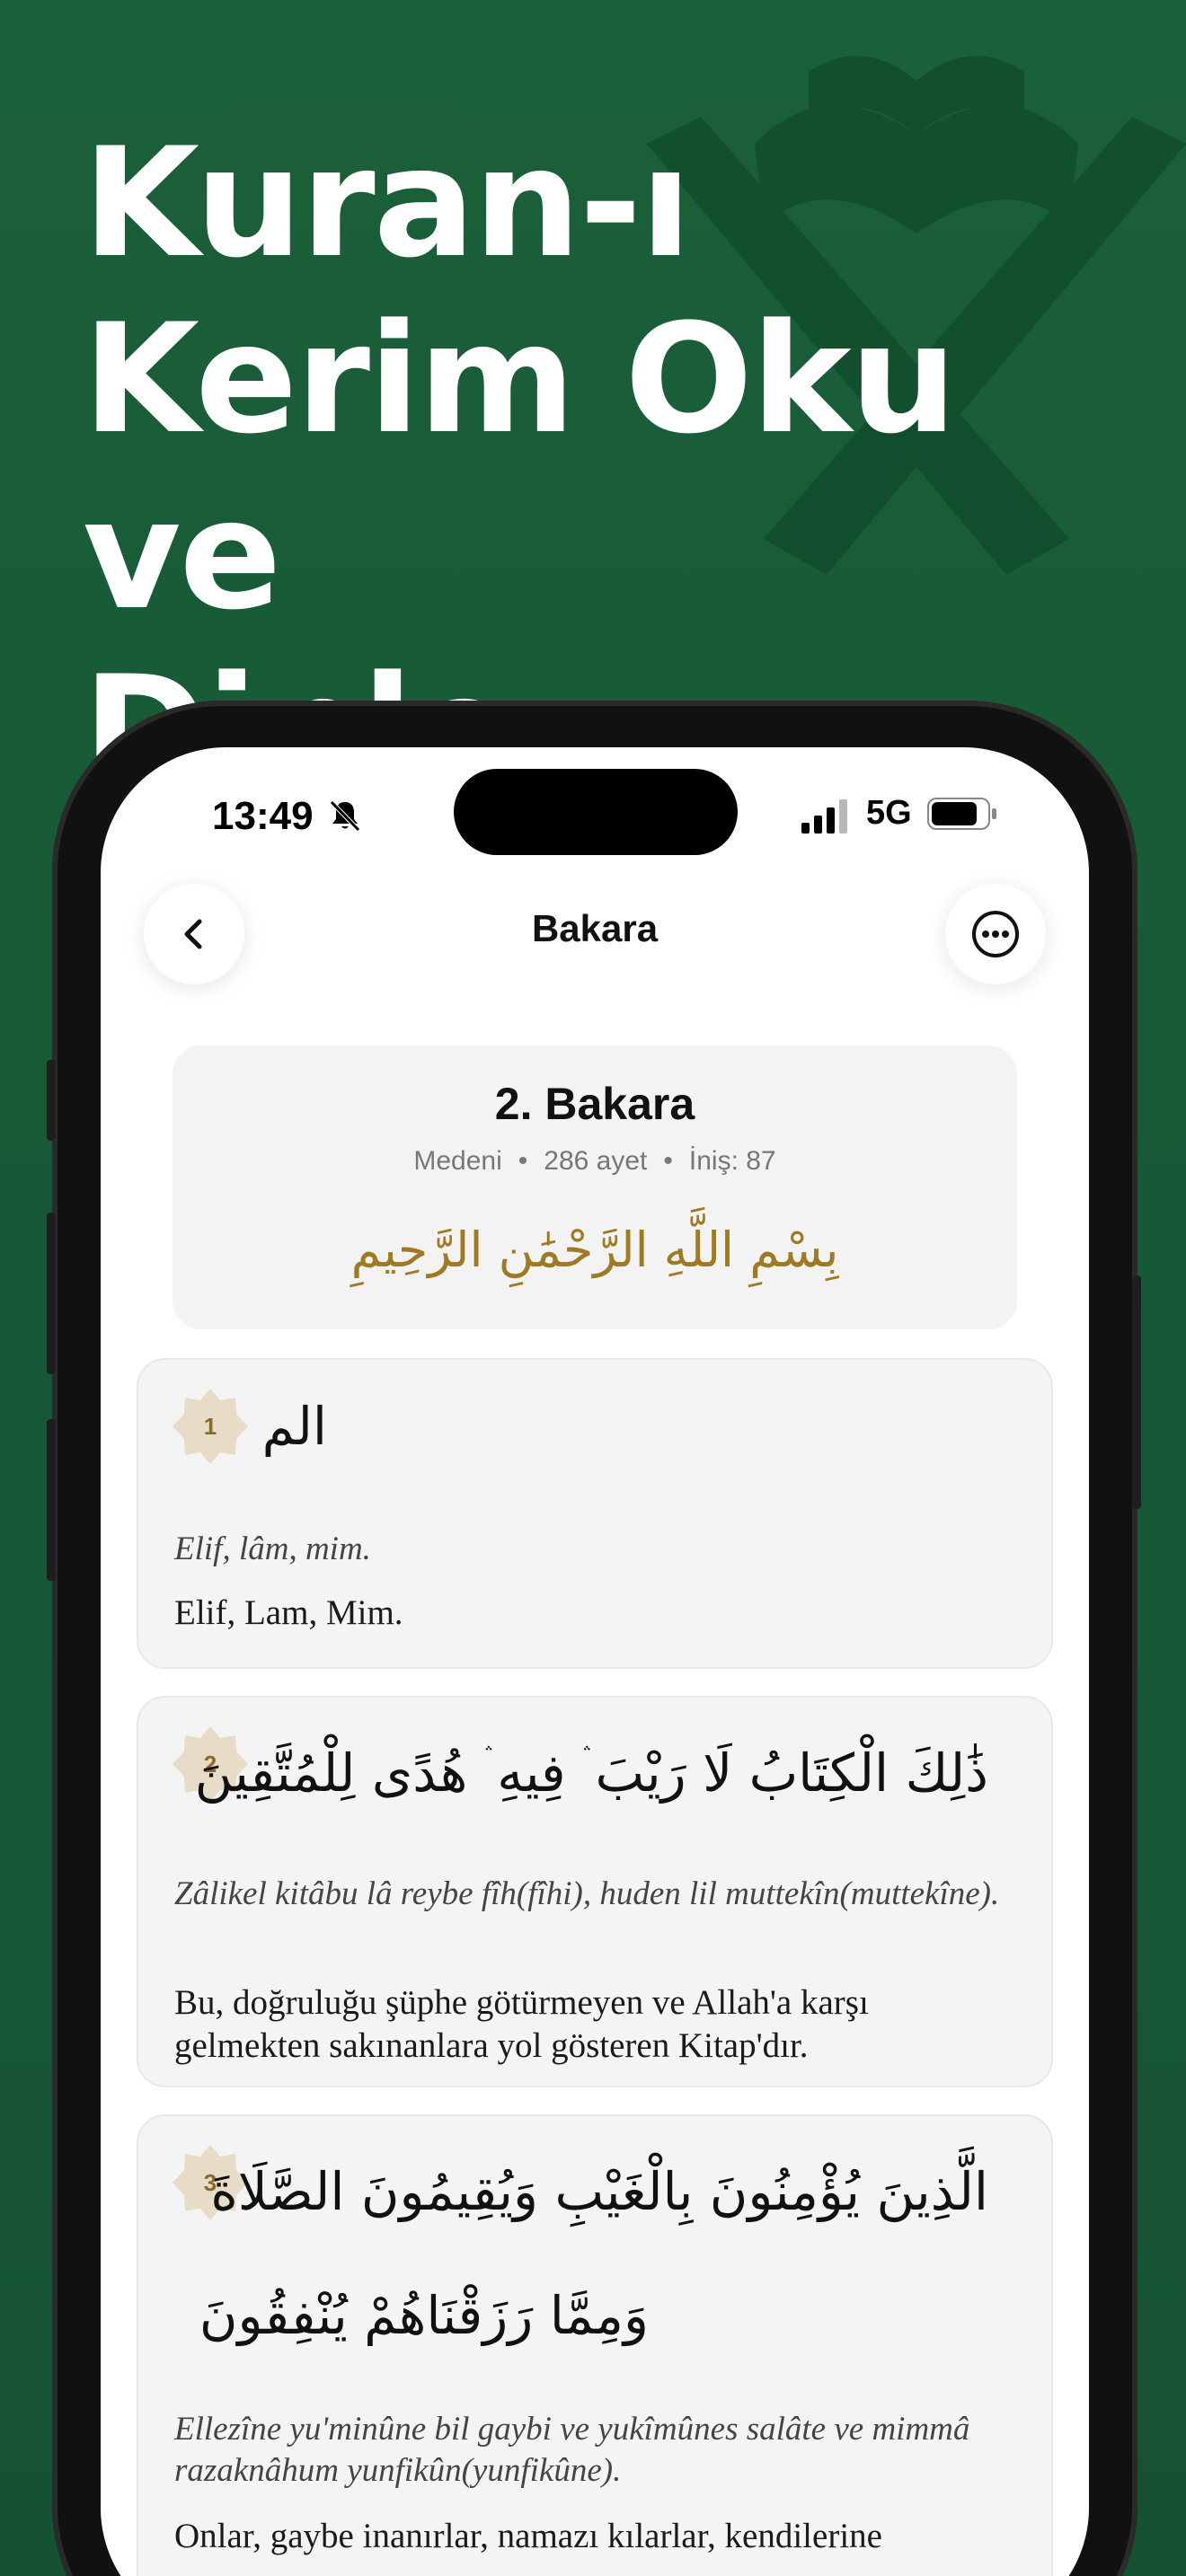  I want to click on navigation-bar: Bakara, so click(595, 940).